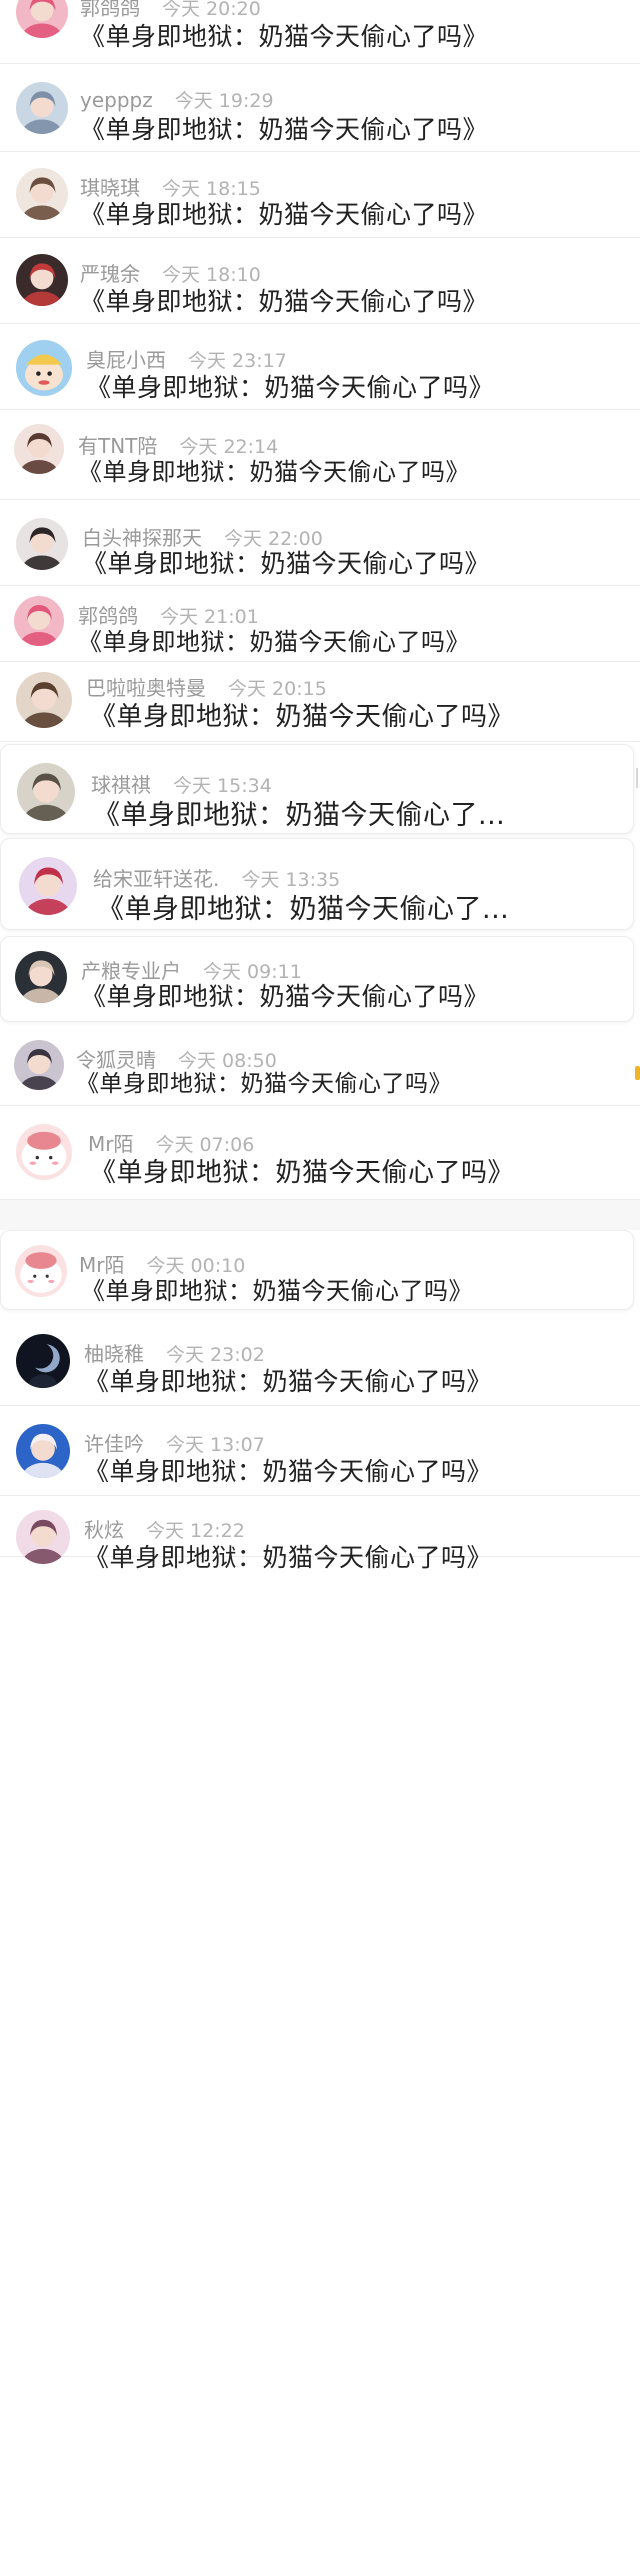  I want to click on night-moon-avatar, so click(43, 1361).